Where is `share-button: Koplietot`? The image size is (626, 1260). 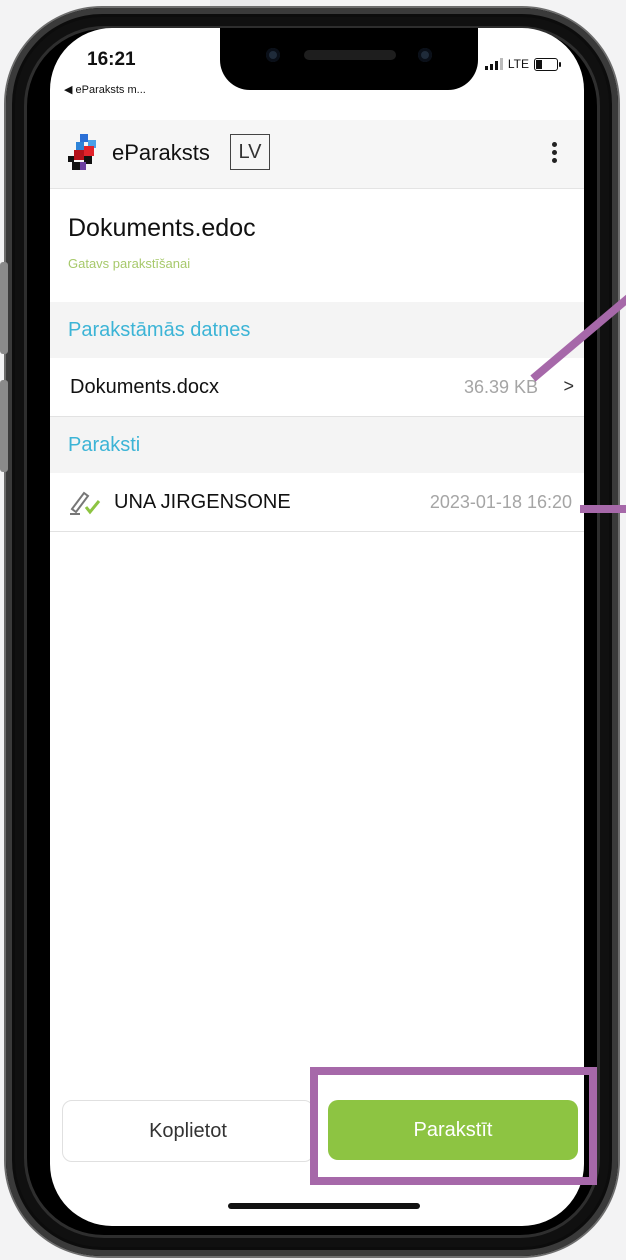
share-button: Koplietot is located at coordinates (188, 1131).